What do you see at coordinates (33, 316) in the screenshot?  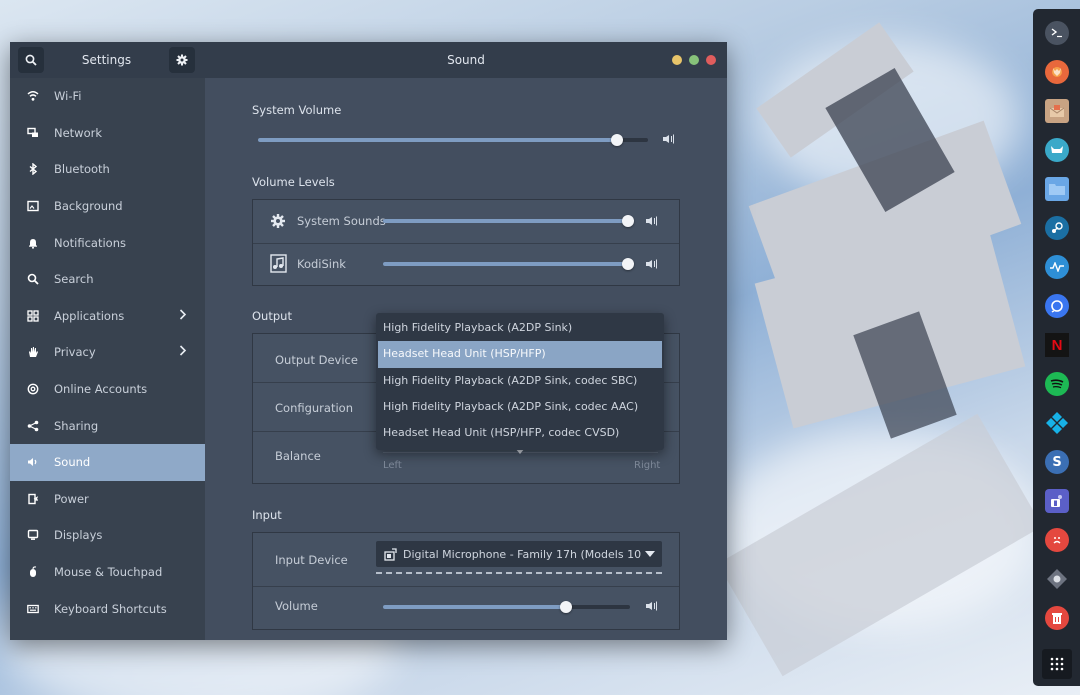 I see `grid-icon` at bounding box center [33, 316].